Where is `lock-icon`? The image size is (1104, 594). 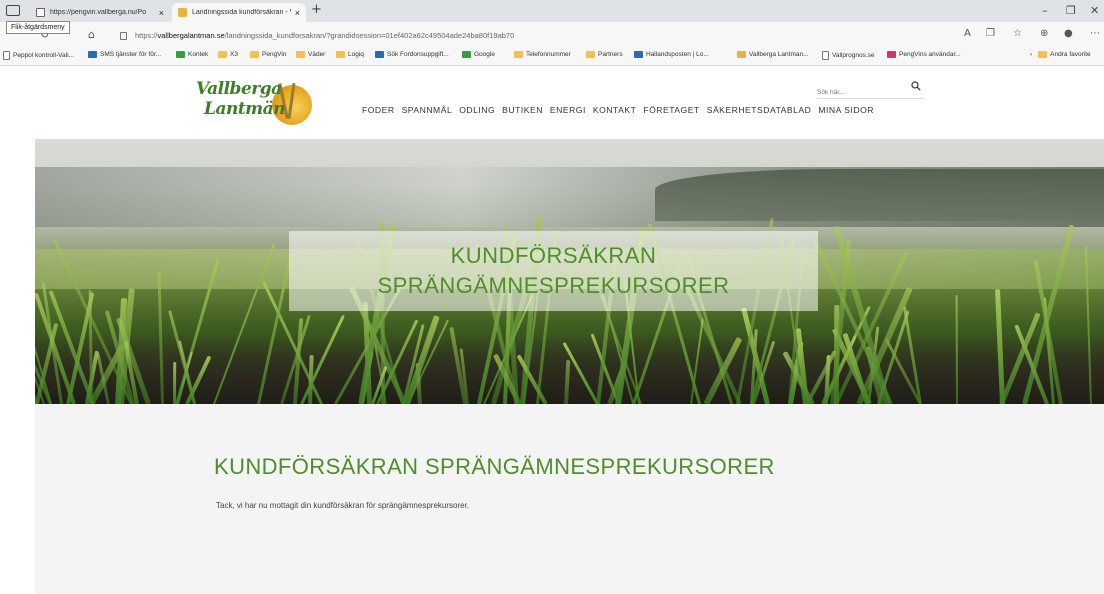 lock-icon is located at coordinates (123, 35).